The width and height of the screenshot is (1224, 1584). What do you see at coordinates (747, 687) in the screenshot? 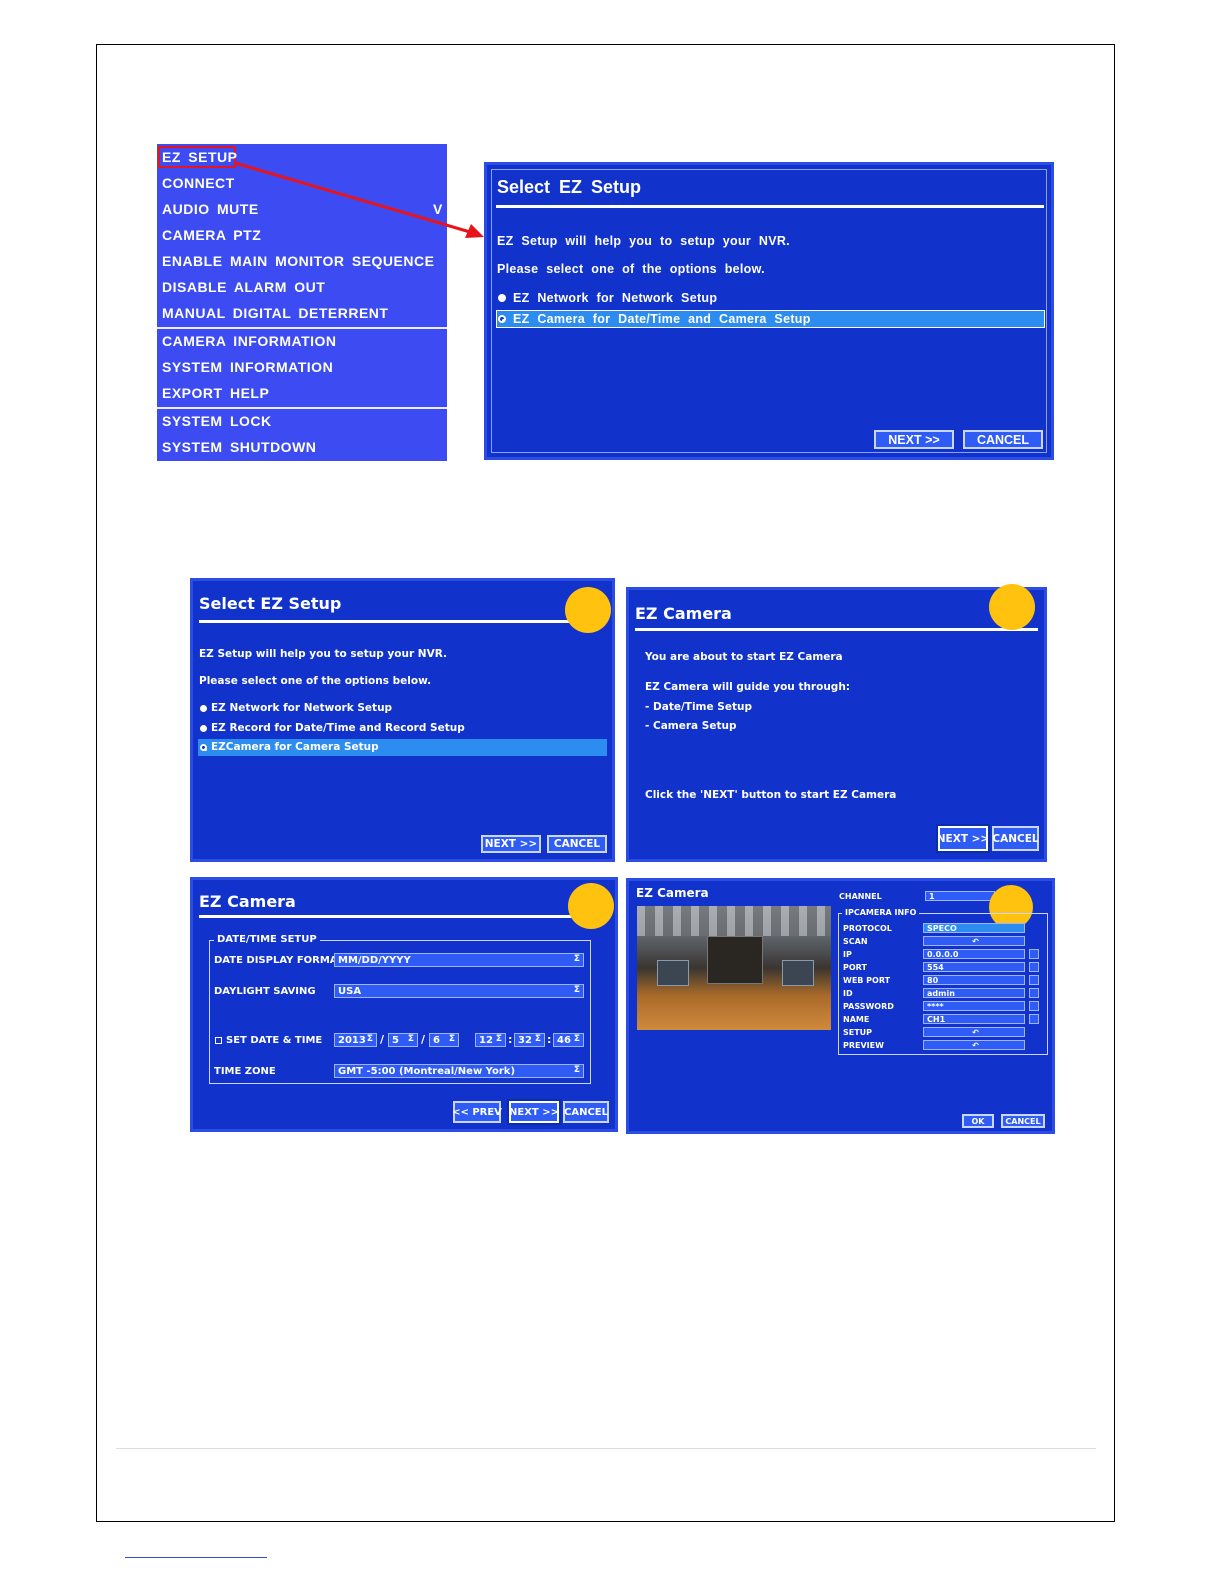
I see `guide-text: EZ Camera will guide you through:` at bounding box center [747, 687].